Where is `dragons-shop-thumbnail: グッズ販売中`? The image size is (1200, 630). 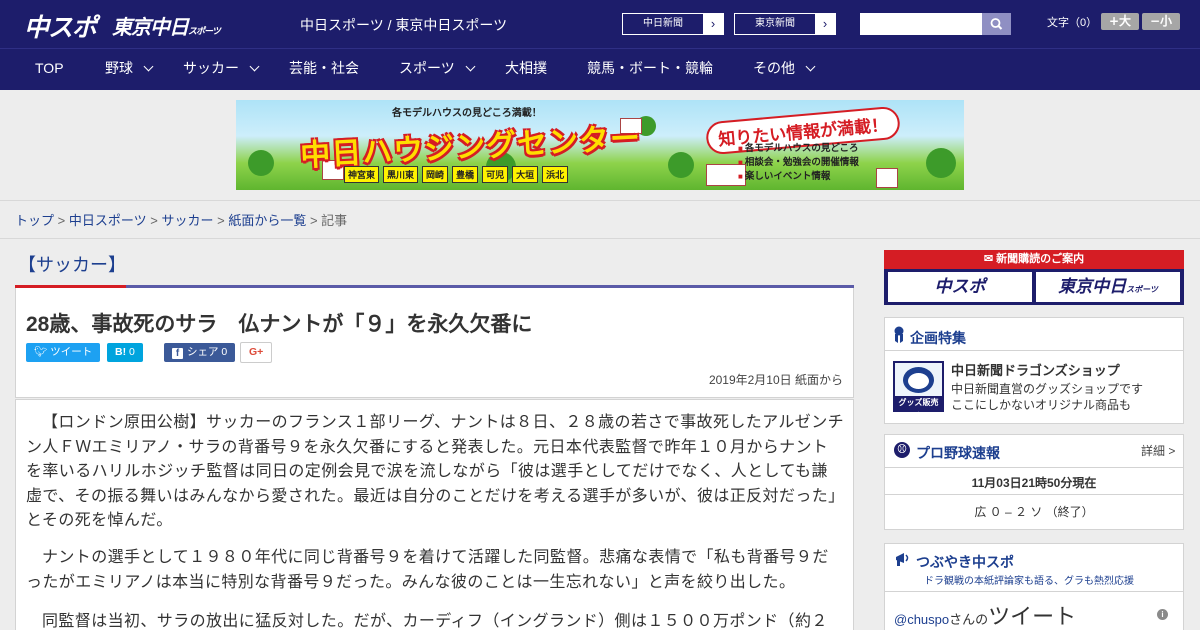
dragons-shop-thumbnail: グッズ販売中 is located at coordinates (918, 391).